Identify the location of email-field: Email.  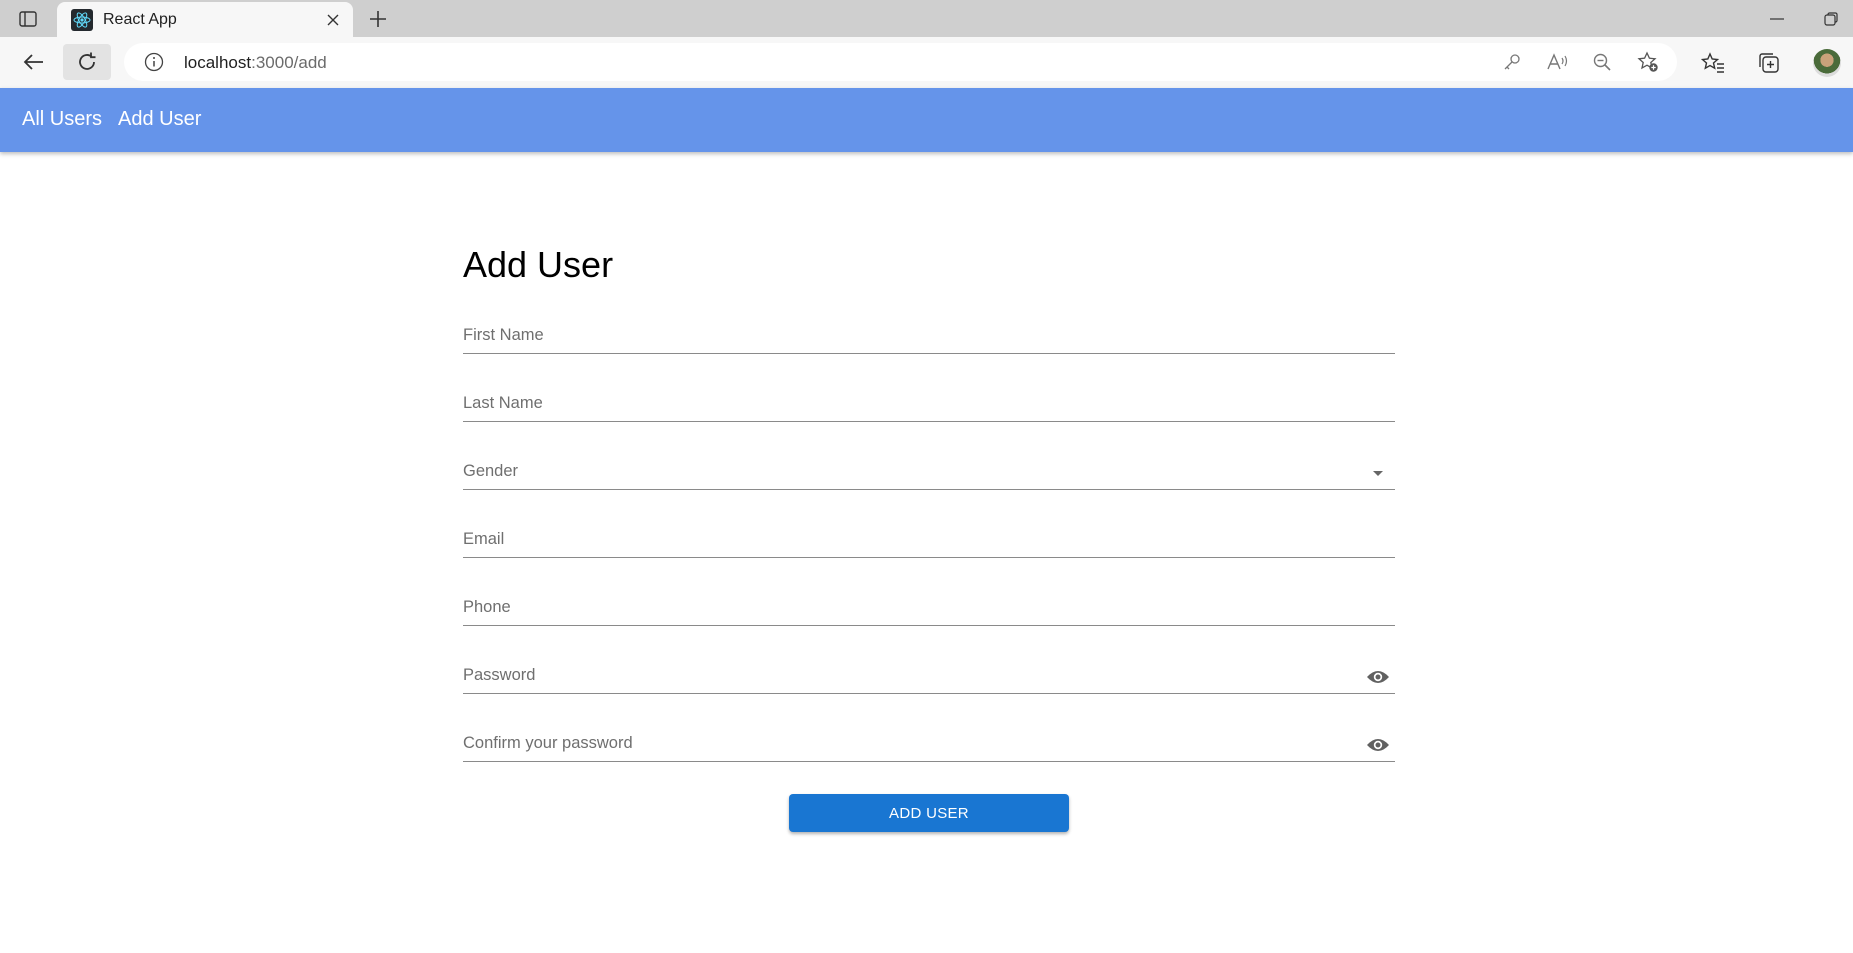
(929, 538).